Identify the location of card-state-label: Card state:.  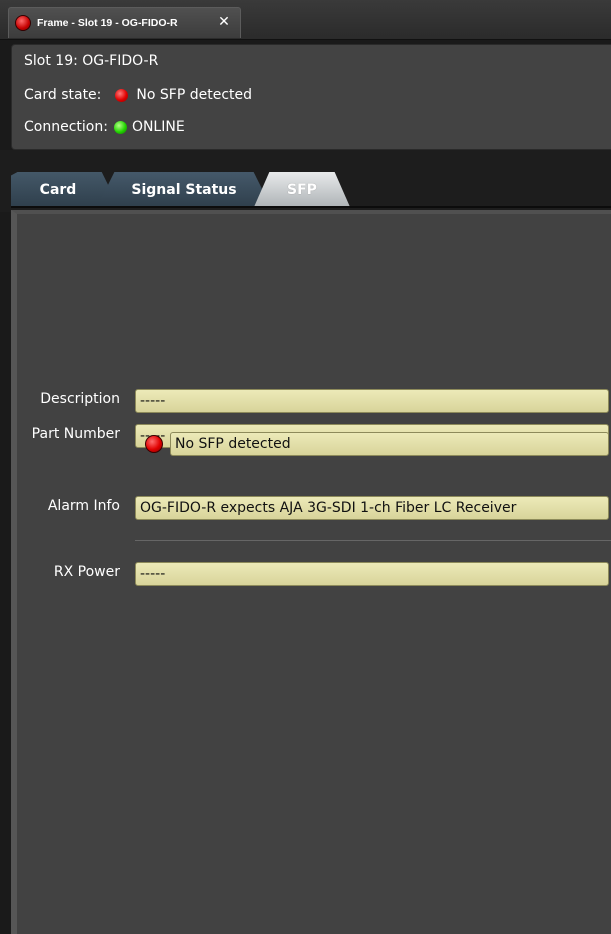
(63, 95).